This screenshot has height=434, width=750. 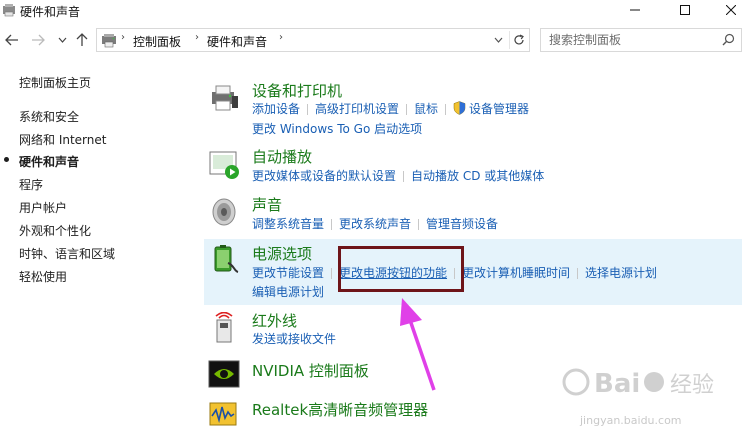 I want to click on up-button, so click(x=82, y=40).